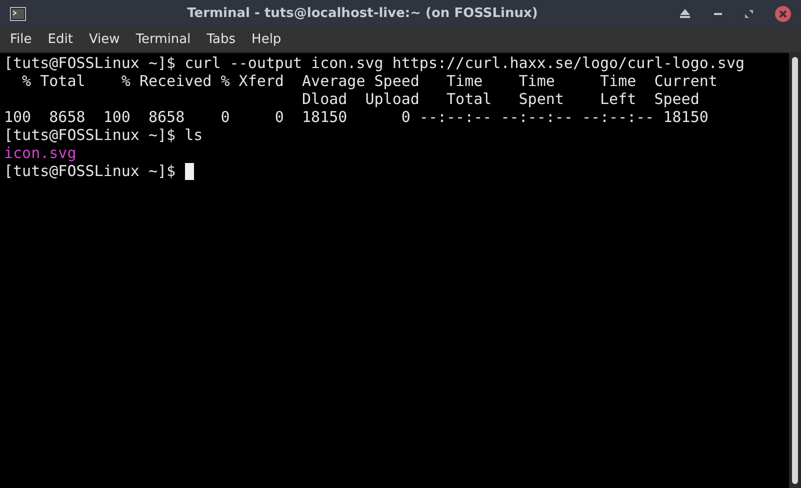  What do you see at coordinates (103, 135) in the screenshot?
I see `terminal-line: [tuts@FOSSLinux ~]$ ls` at bounding box center [103, 135].